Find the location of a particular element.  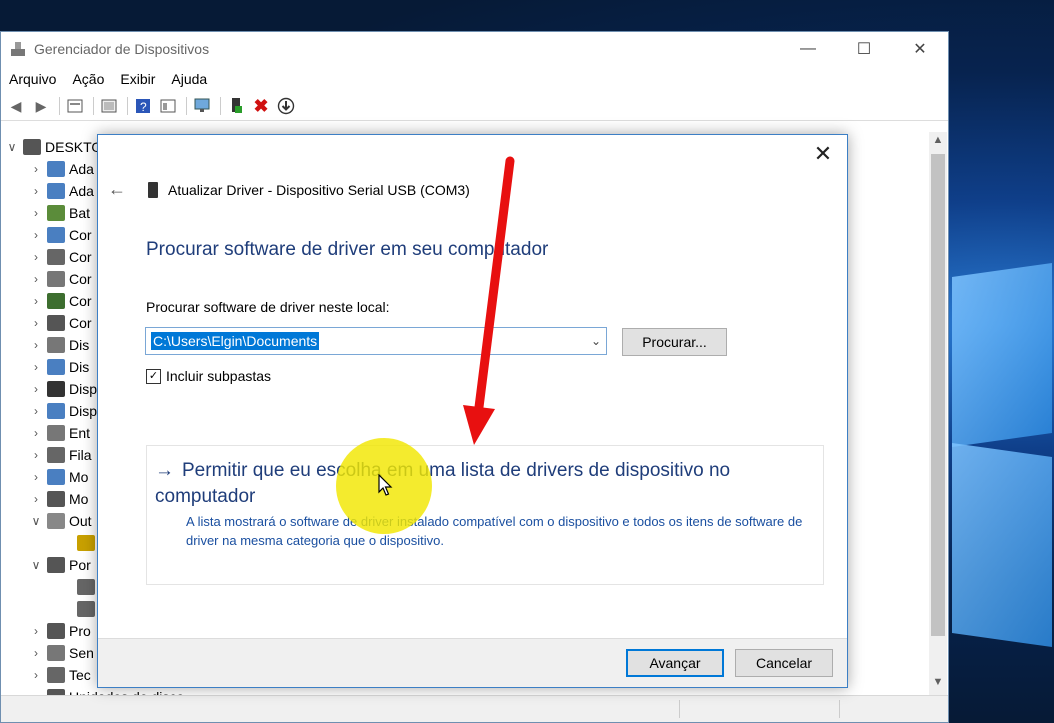

tree-item: › Bat is located at coordinates (59, 213).